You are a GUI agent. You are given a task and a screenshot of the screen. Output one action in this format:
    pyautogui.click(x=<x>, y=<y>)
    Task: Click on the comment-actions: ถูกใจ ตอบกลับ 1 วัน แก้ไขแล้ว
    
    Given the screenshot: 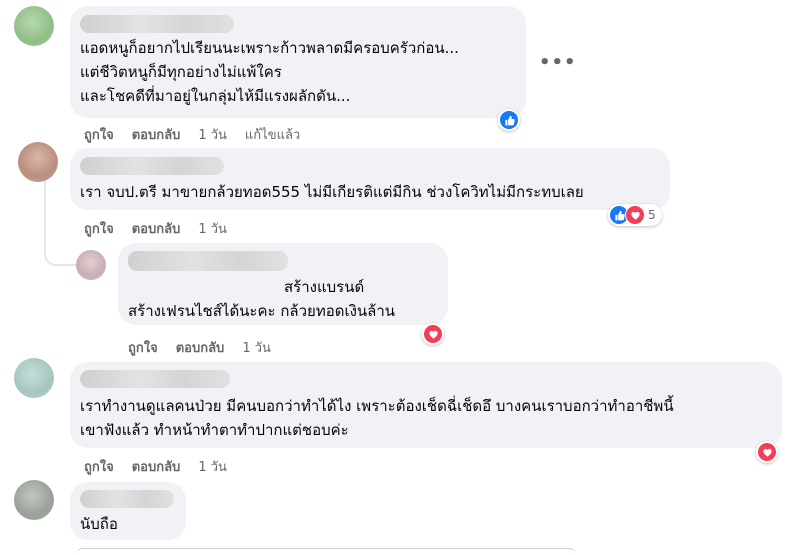 What is the action you would take?
    pyautogui.click(x=192, y=134)
    